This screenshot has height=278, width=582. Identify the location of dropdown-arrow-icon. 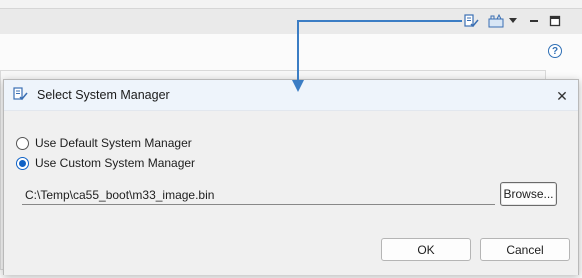
(513, 21).